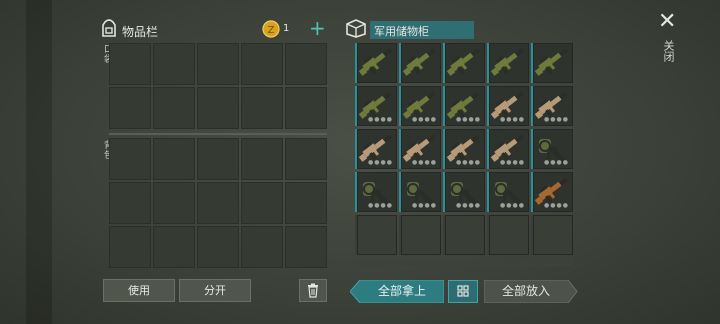 Image resolution: width=720 pixels, height=324 pixels. I want to click on inventory-title: 物品栏, so click(140, 32).